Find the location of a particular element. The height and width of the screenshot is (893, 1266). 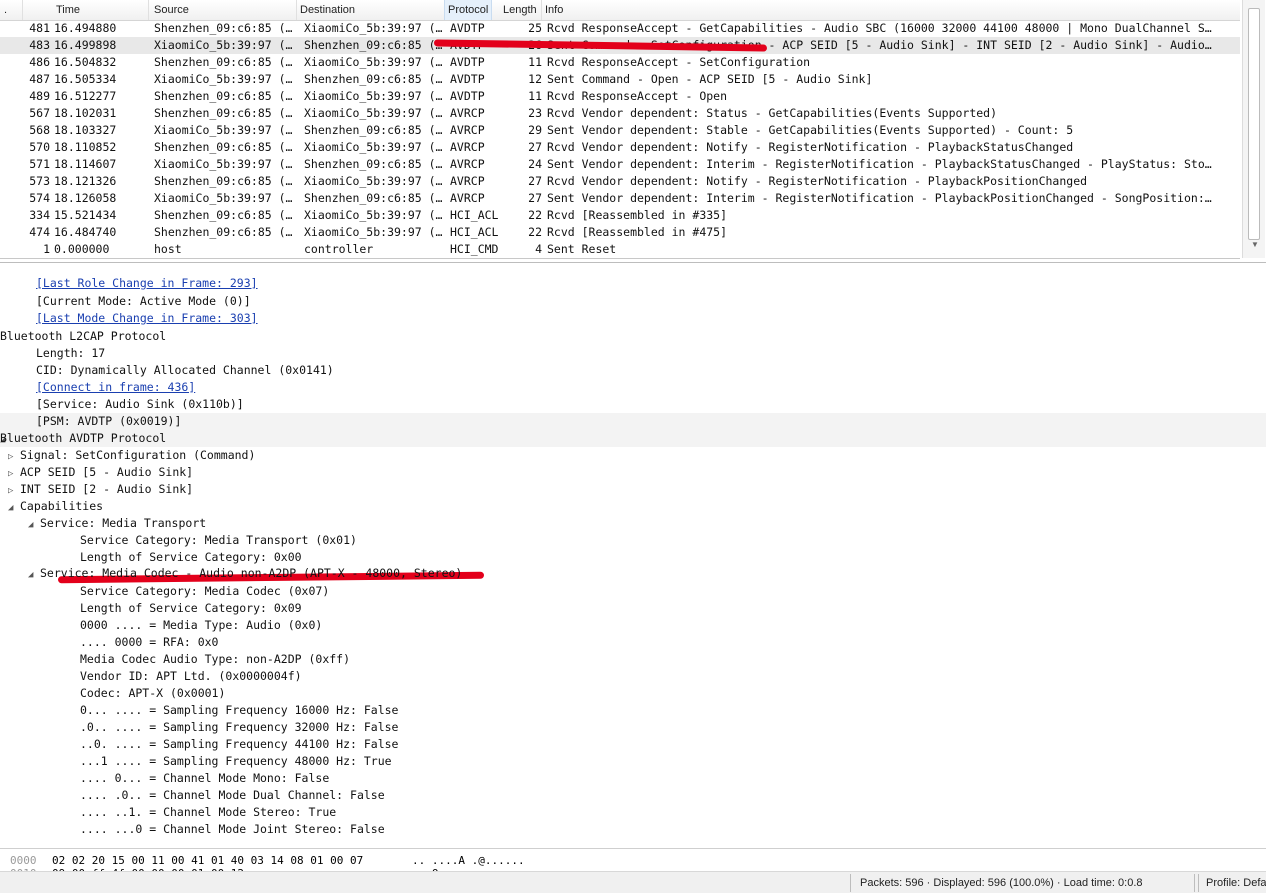

packet-cell-len: 22 is located at coordinates (535, 232).